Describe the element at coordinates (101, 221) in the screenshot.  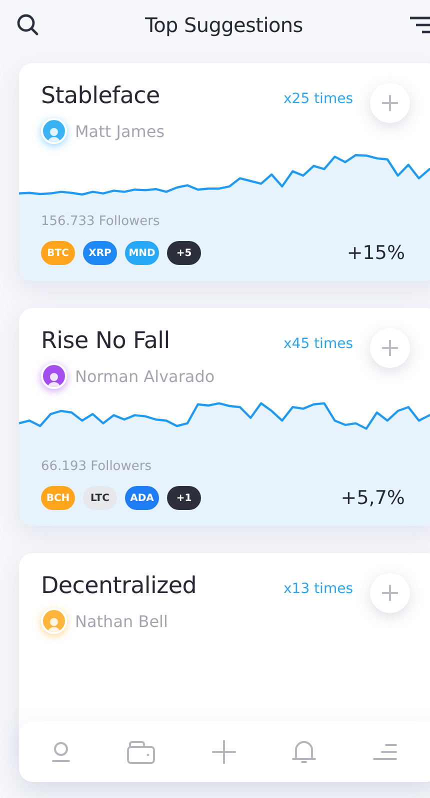
I see `followers-count: 156.733 Followers` at that location.